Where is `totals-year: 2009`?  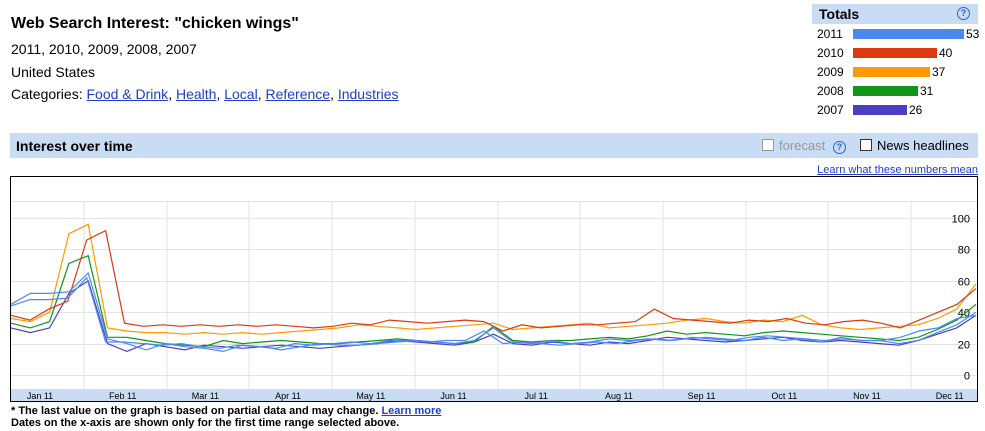
totals-year: 2009 is located at coordinates (830, 72).